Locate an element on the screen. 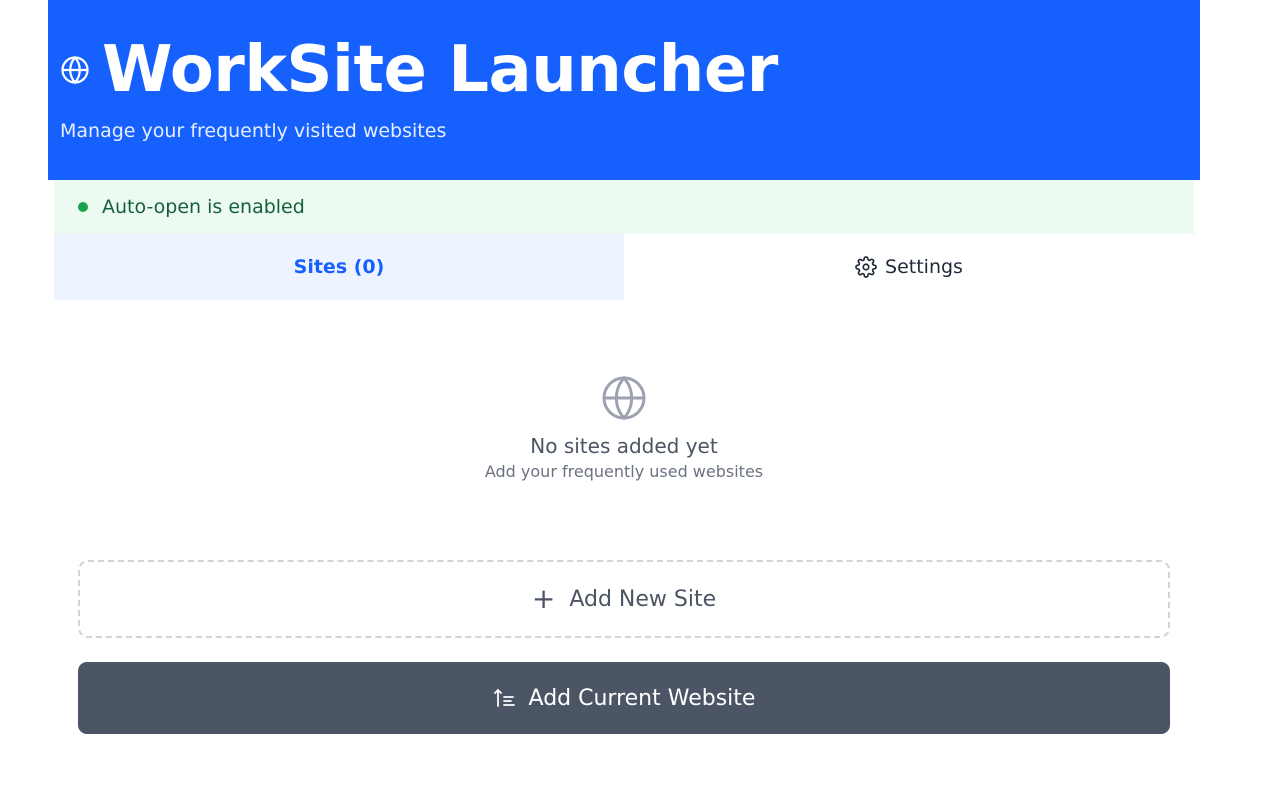  add-current-website-button: Add Current Website is located at coordinates (624, 698).